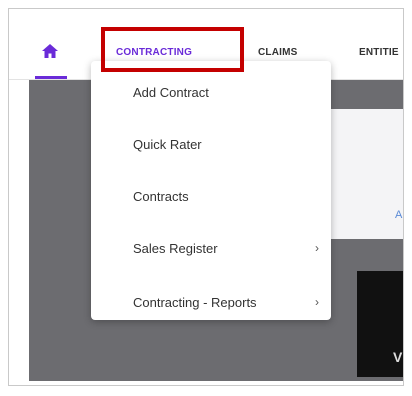 The image size is (412, 396). Describe the element at coordinates (380, 324) in the screenshot. I see `video-thumbnail: V` at that location.